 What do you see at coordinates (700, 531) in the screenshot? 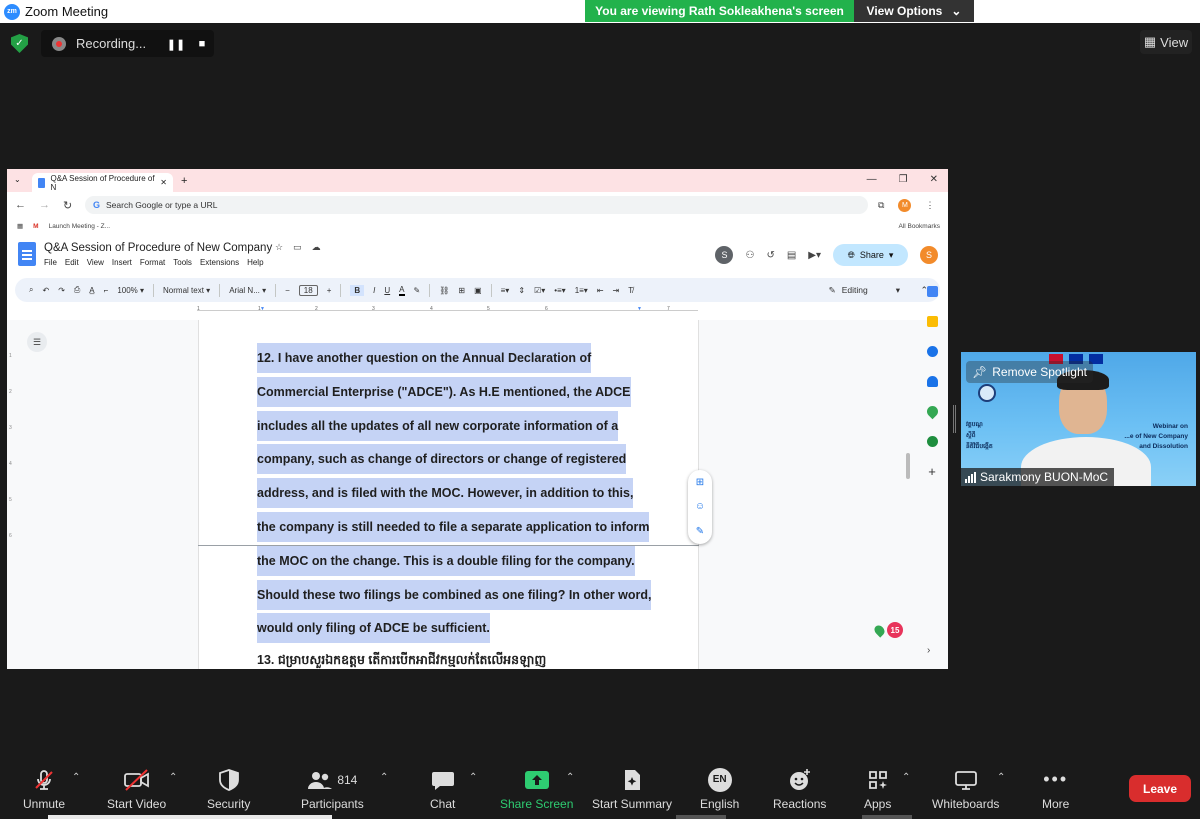
I see `suggest-edits-icon: ✎` at bounding box center [700, 531].